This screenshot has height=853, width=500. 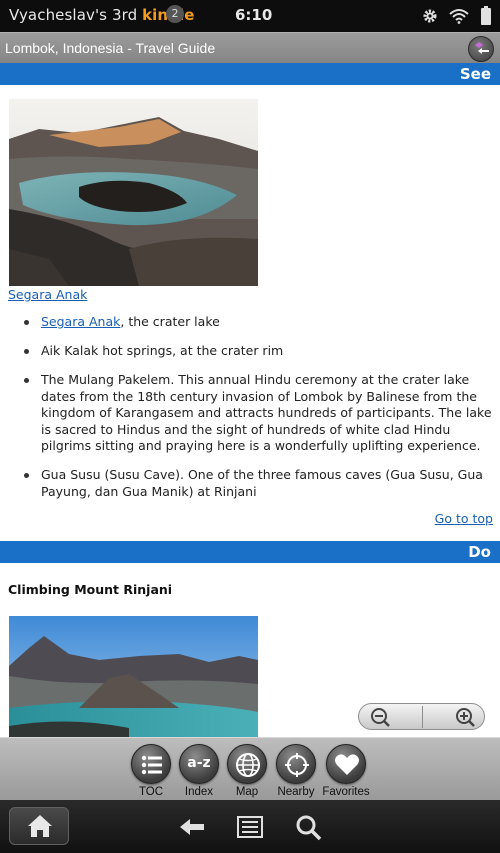 What do you see at coordinates (90, 589) in the screenshot?
I see `climbing-rinjani-heading: Climbing Mount Rinjani` at bounding box center [90, 589].